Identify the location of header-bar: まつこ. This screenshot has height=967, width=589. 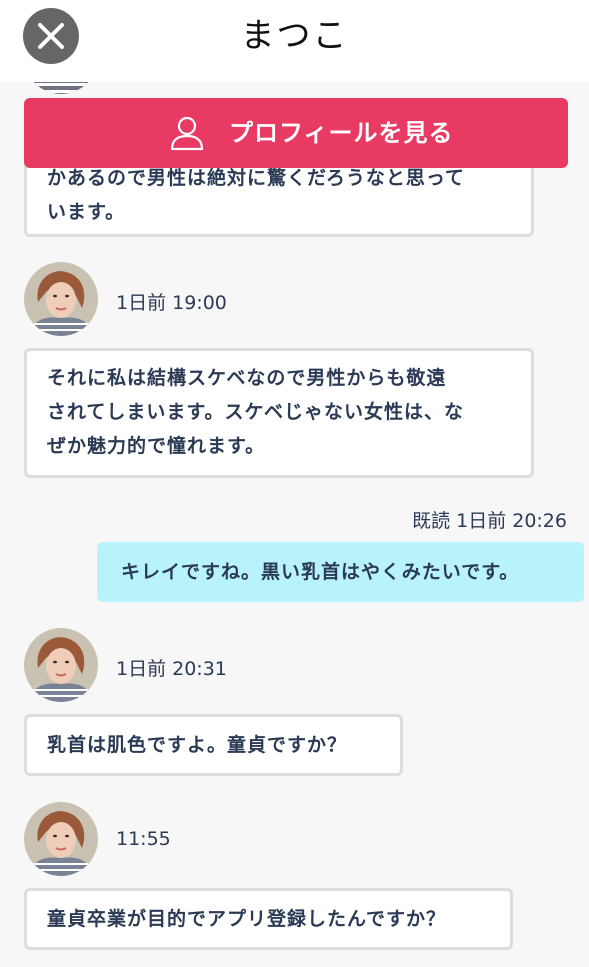
(294, 41).